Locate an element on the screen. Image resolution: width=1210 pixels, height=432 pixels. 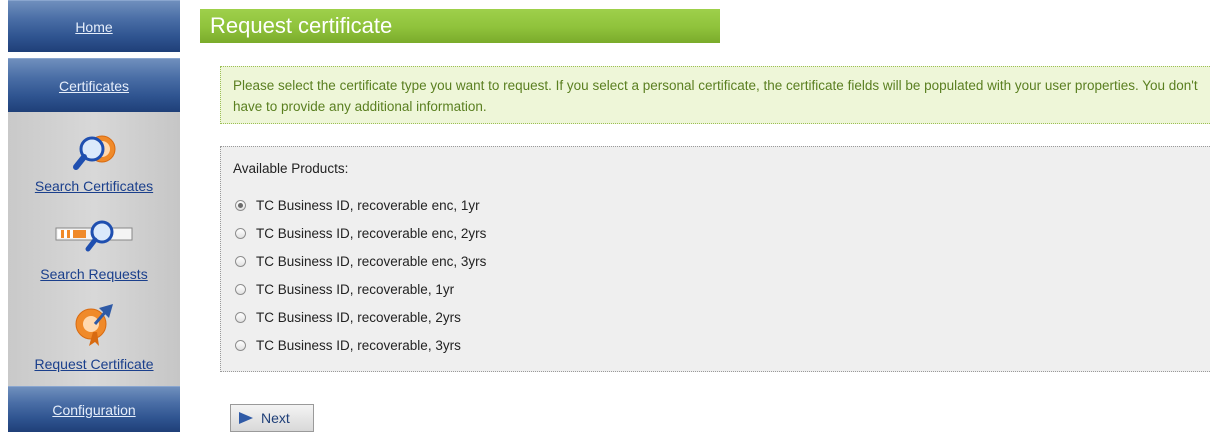
search-certificates-link: Search Certificates is located at coordinates (94, 163).